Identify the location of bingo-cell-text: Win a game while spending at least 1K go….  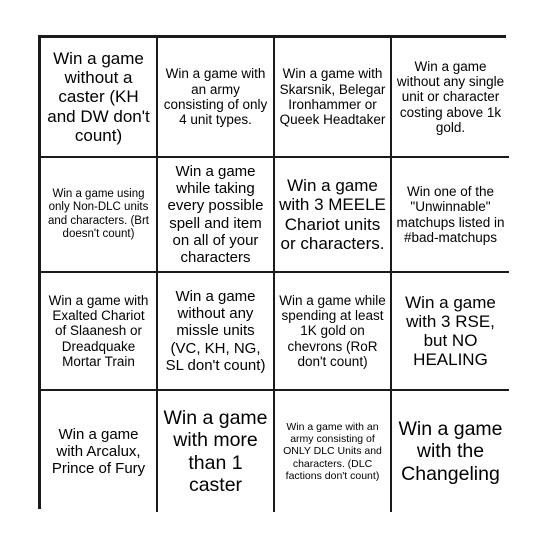
(332, 331).